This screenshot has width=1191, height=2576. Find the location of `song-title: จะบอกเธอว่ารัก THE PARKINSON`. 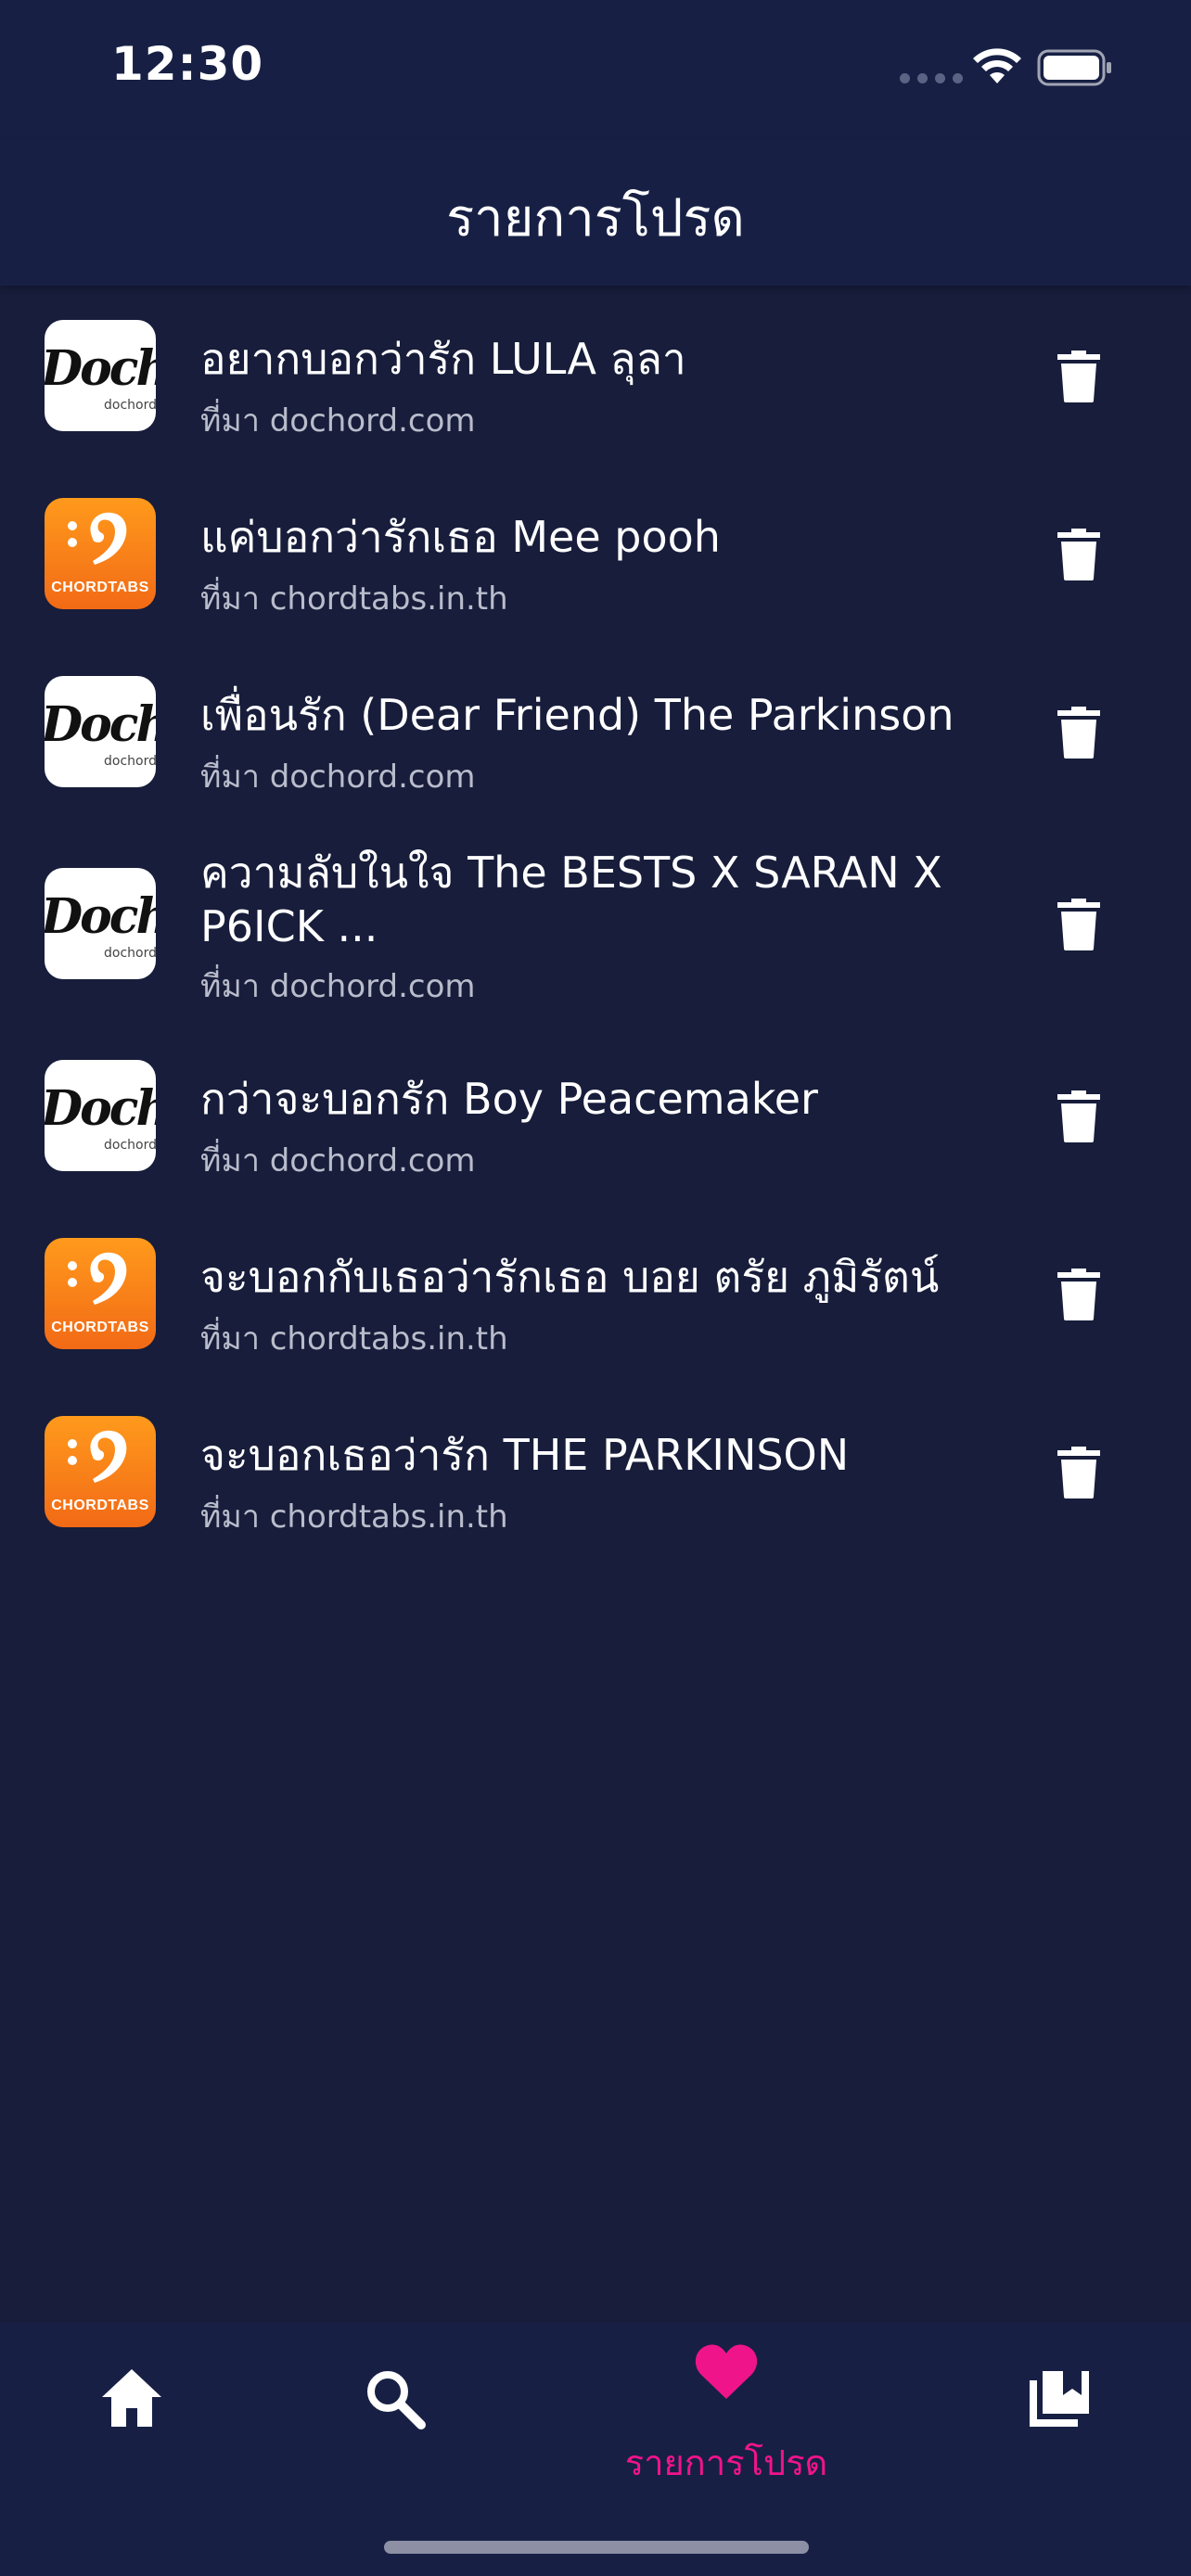

song-title: จะบอกเธอว่ารัก THE PARKINSON is located at coordinates (525, 1455).